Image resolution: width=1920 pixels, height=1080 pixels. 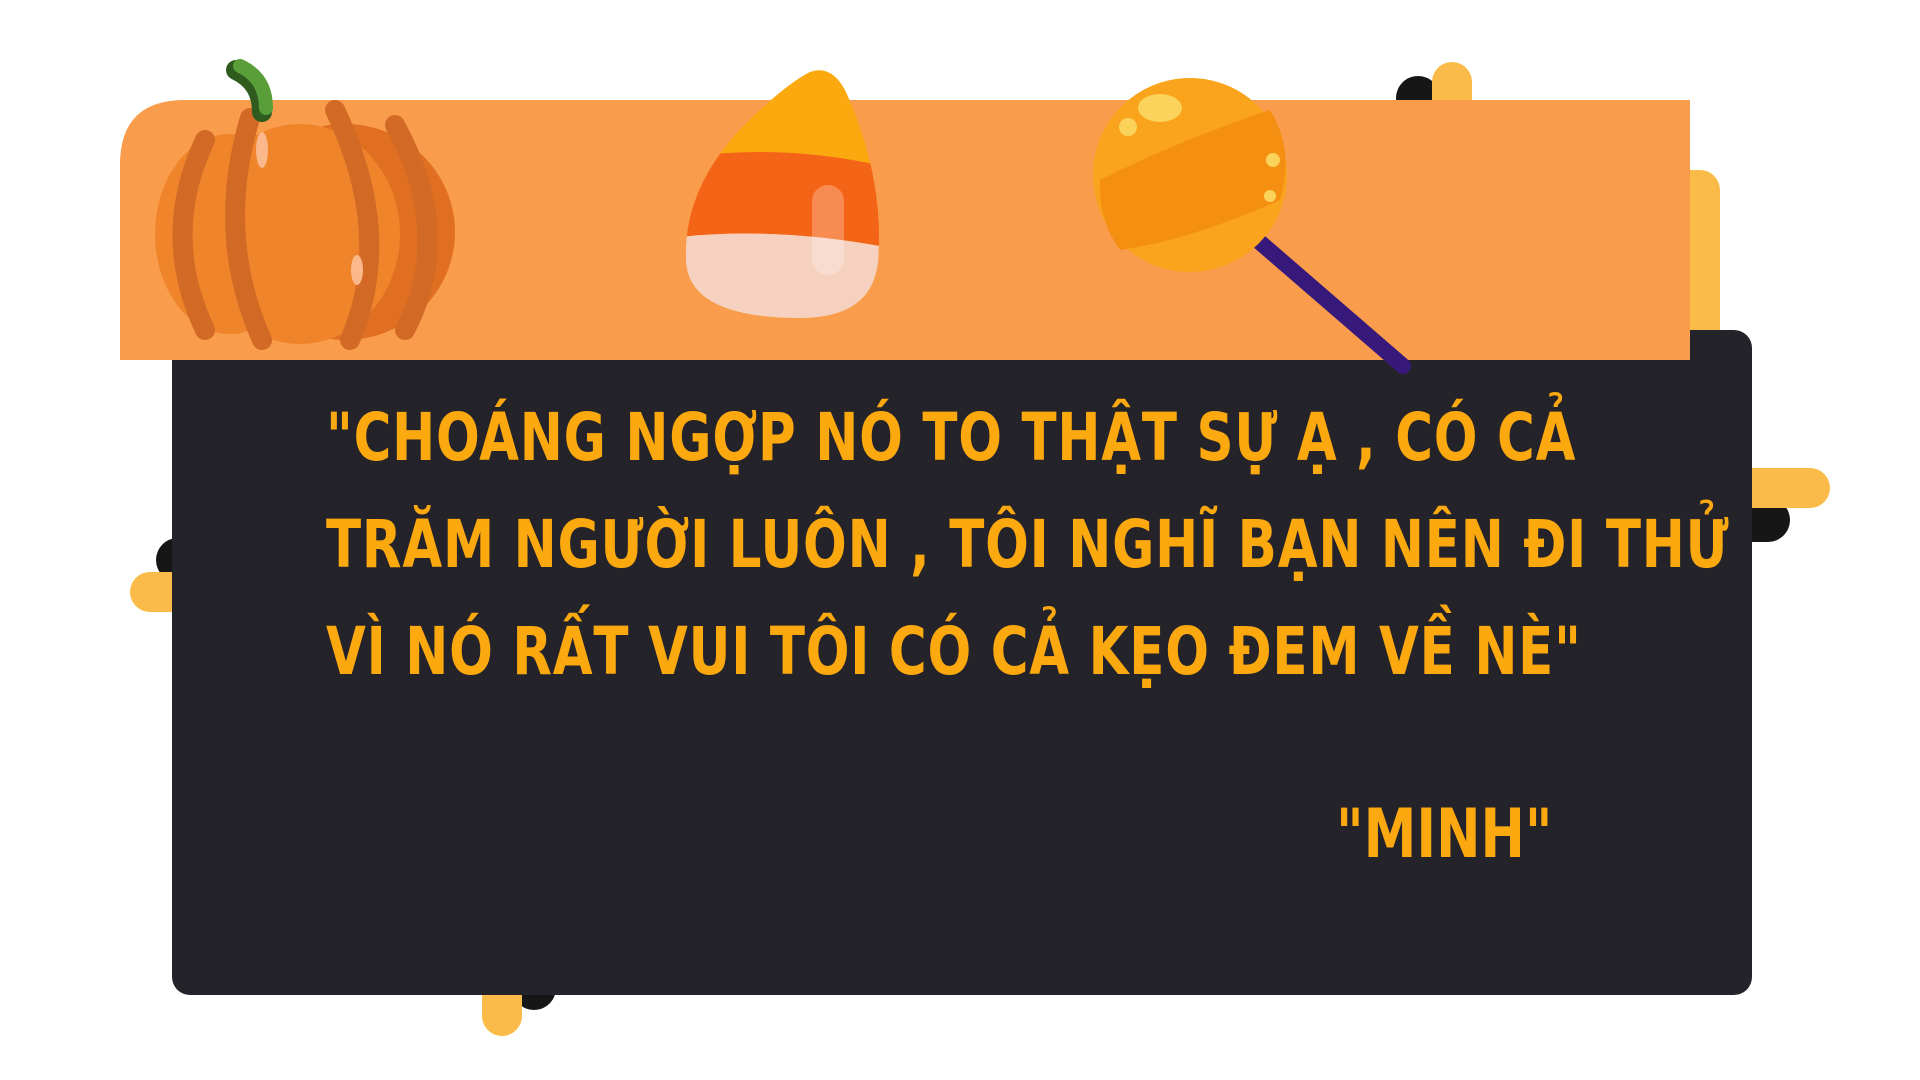 I want to click on quote-line-1: "CHOÁNG NGỢP NÓ TO THẬT SỰ Ạ , CÓ CẢ, so click(x=951, y=437).